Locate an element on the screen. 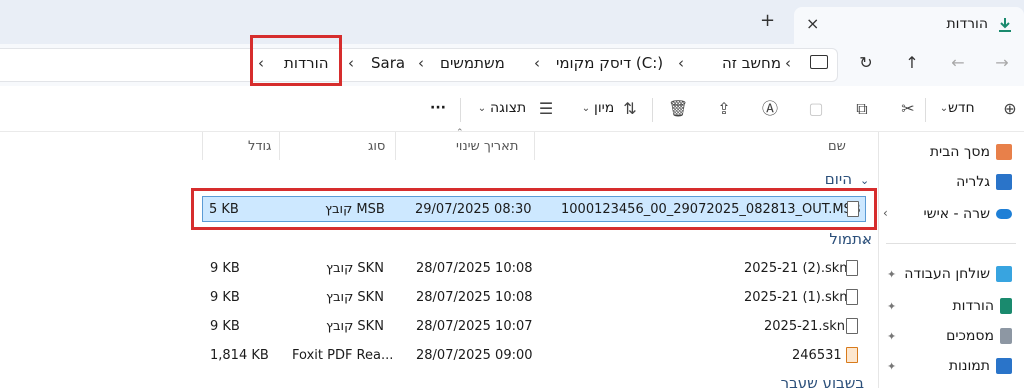  sort-arrow-icon: ⌃ is located at coordinates (460, 133).